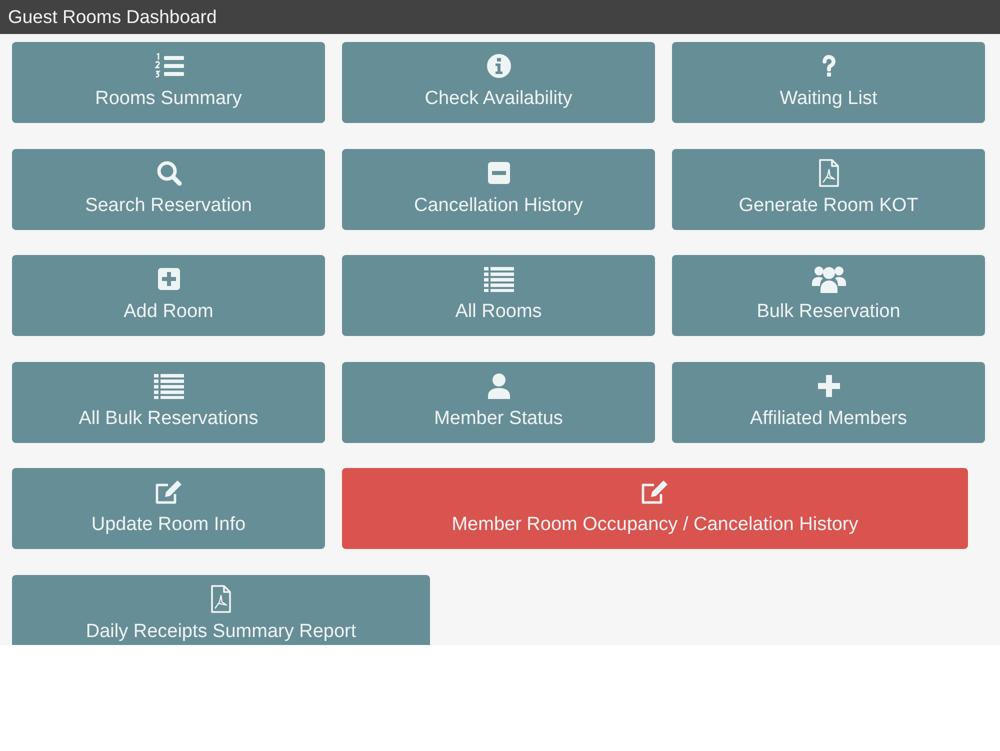  What do you see at coordinates (828, 66) in the screenshot?
I see `question-icon` at bounding box center [828, 66].